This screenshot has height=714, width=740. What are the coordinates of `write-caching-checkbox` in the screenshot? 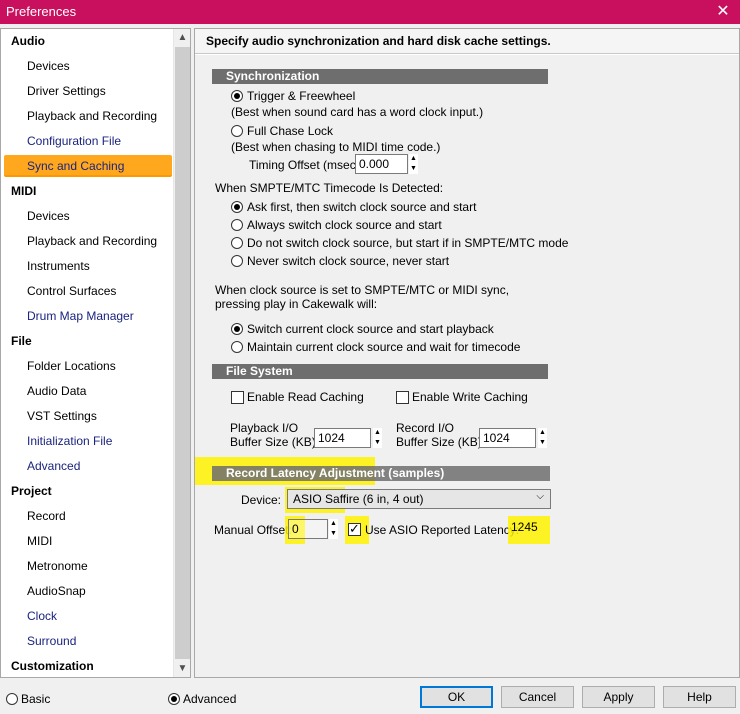 It's located at (402, 397).